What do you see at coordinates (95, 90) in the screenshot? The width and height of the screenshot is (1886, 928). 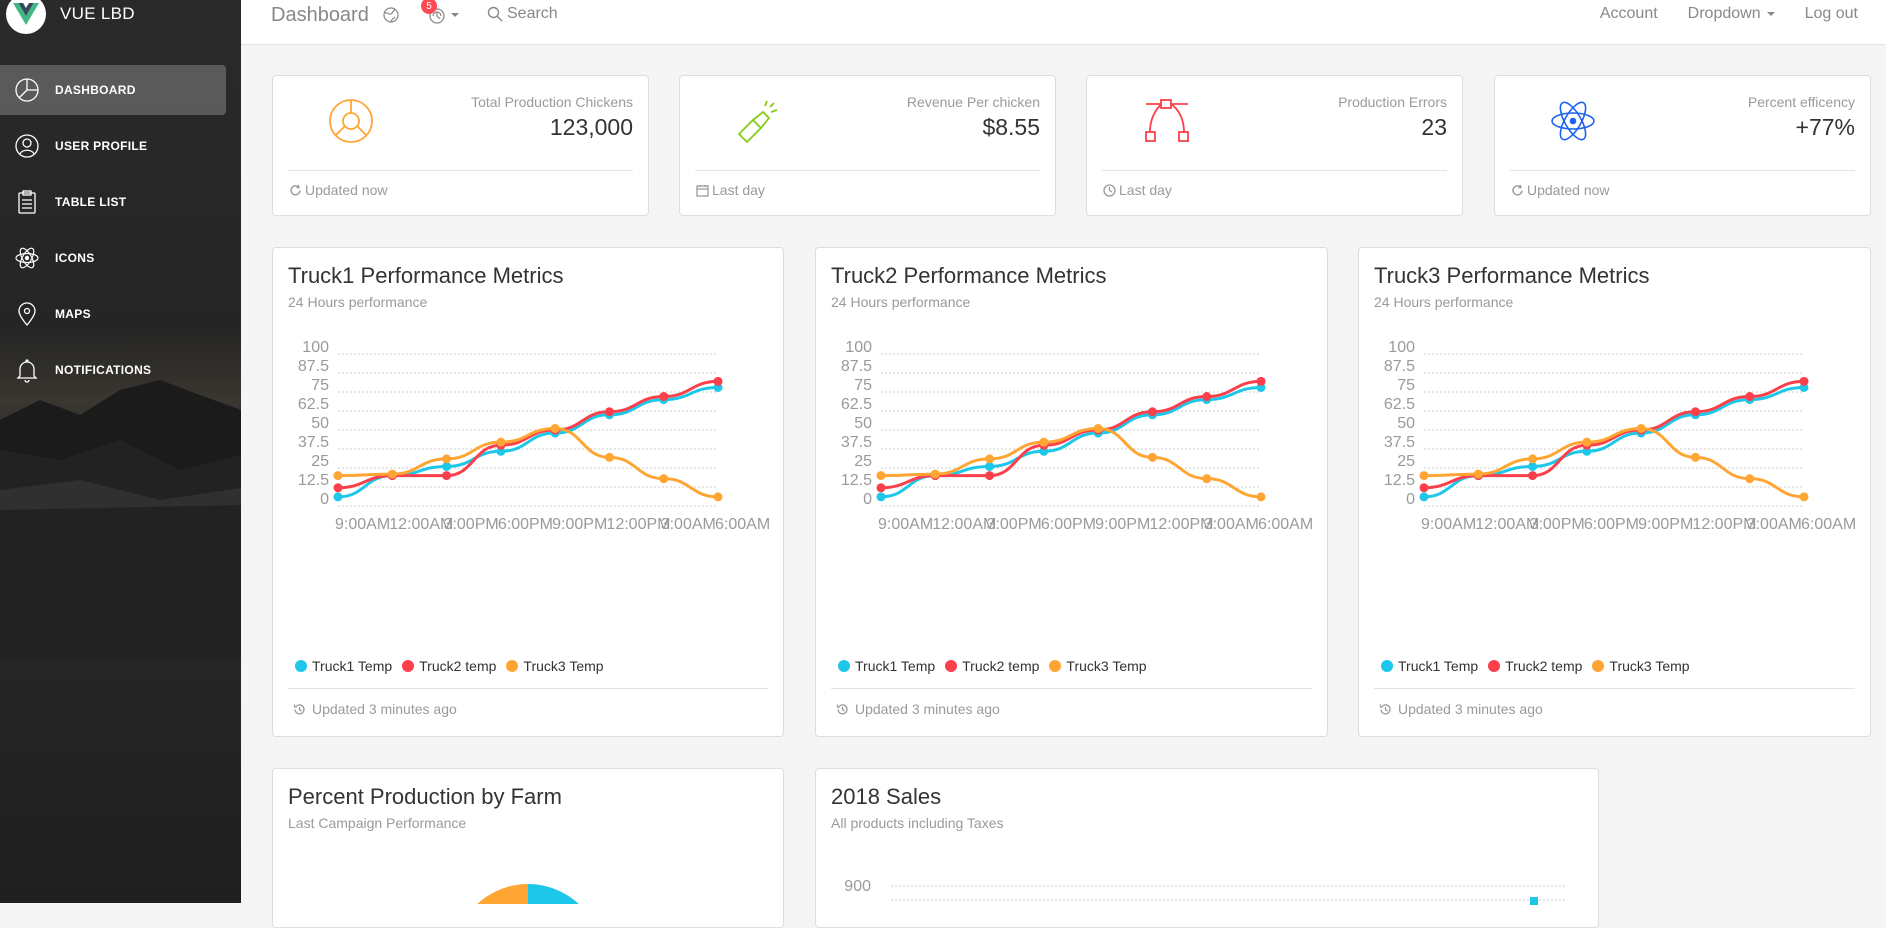 I see `sidebar-item-label: DASHBOARD` at bounding box center [95, 90].